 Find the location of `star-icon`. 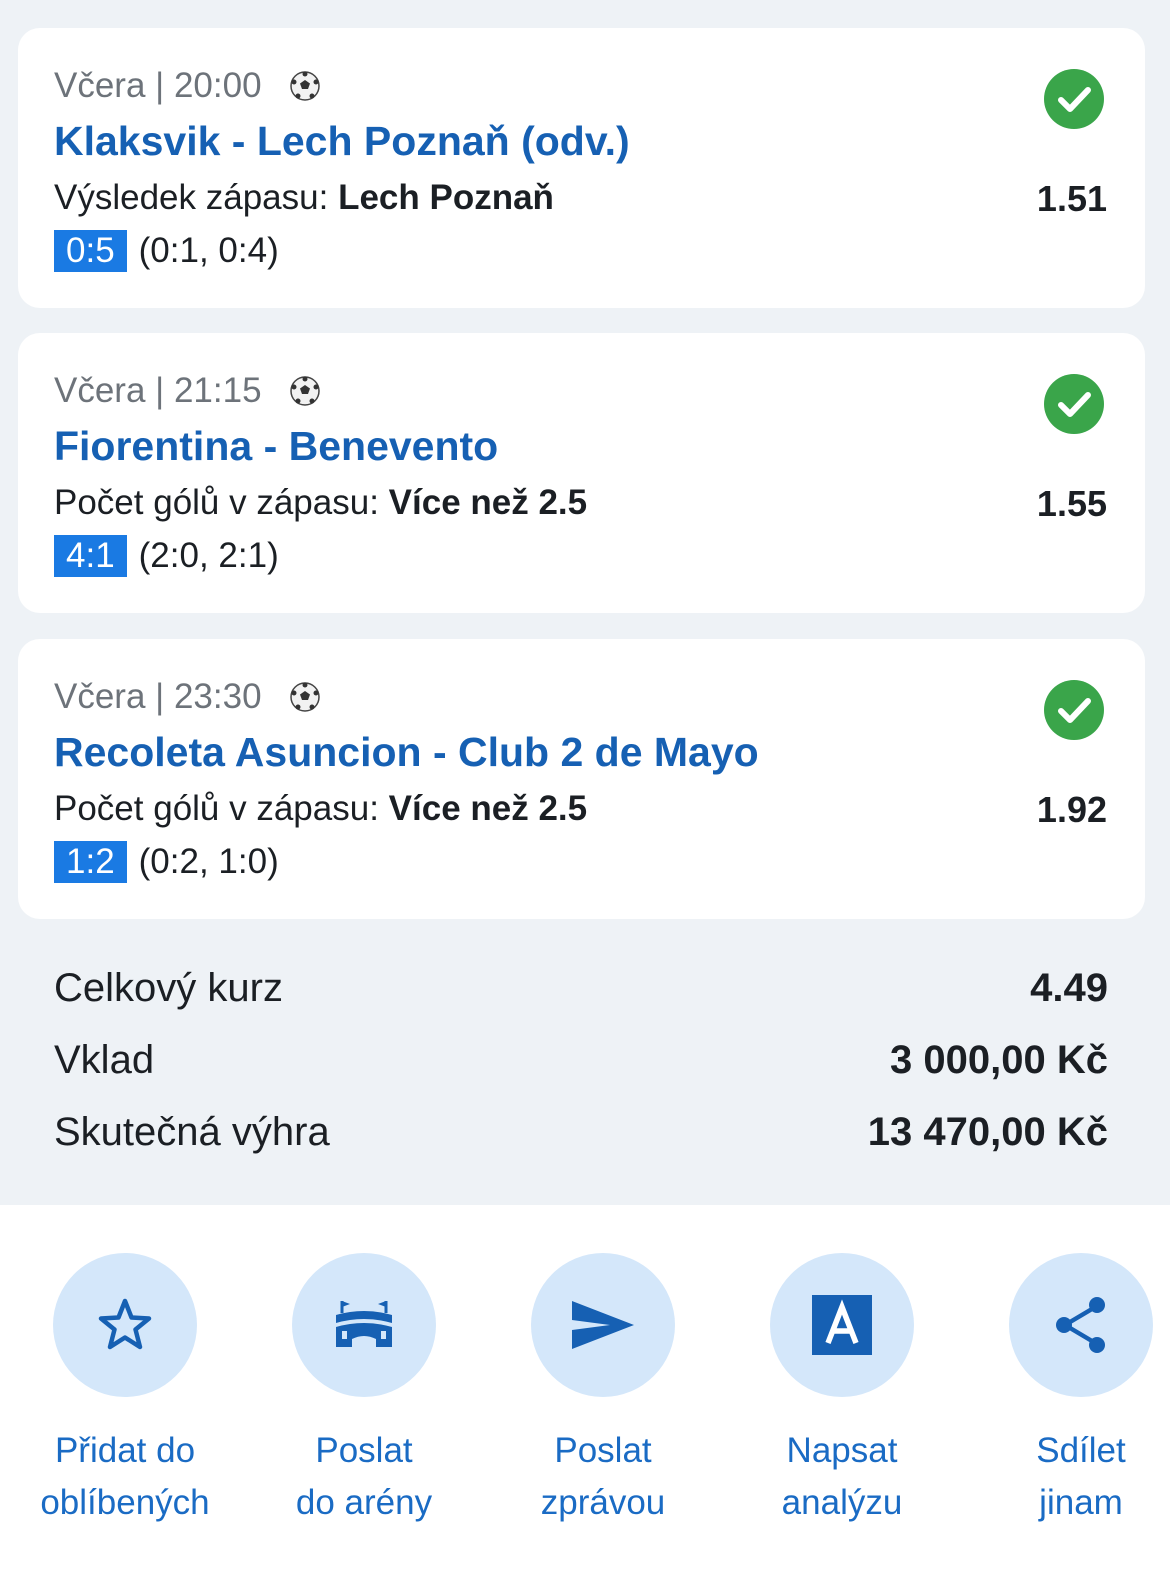

star-icon is located at coordinates (125, 1324).